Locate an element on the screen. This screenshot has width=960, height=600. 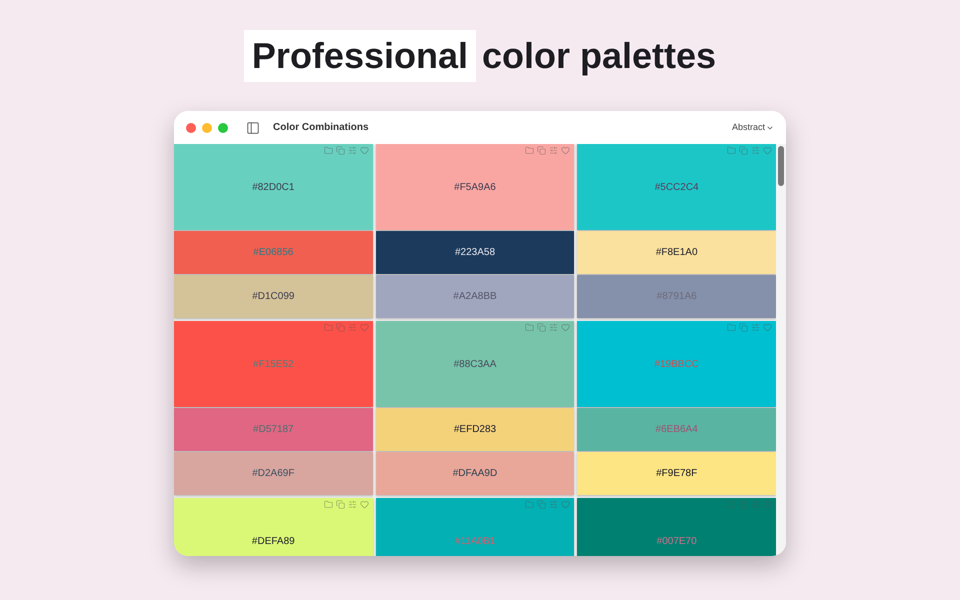
sidebar-toggle-icon is located at coordinates (253, 127).